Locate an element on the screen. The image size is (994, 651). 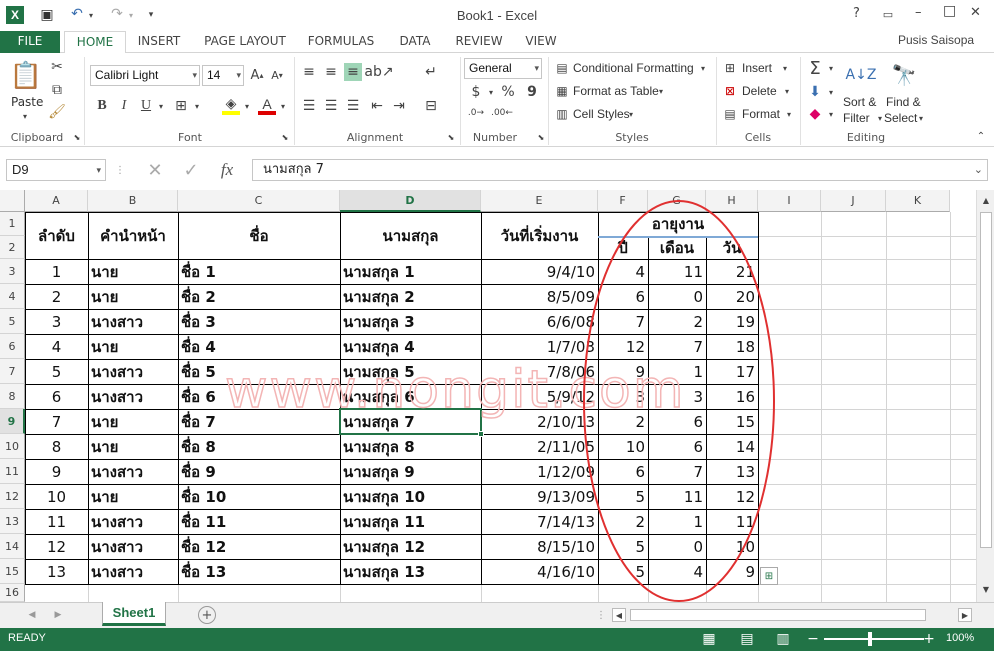
underline-button: U is located at coordinates (146, 106).